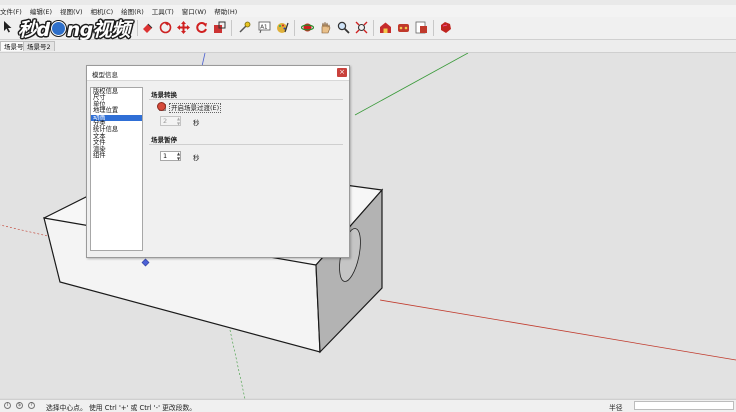  Describe the element at coordinates (325, 27) in the screenshot. I see `pan-icon` at that location.